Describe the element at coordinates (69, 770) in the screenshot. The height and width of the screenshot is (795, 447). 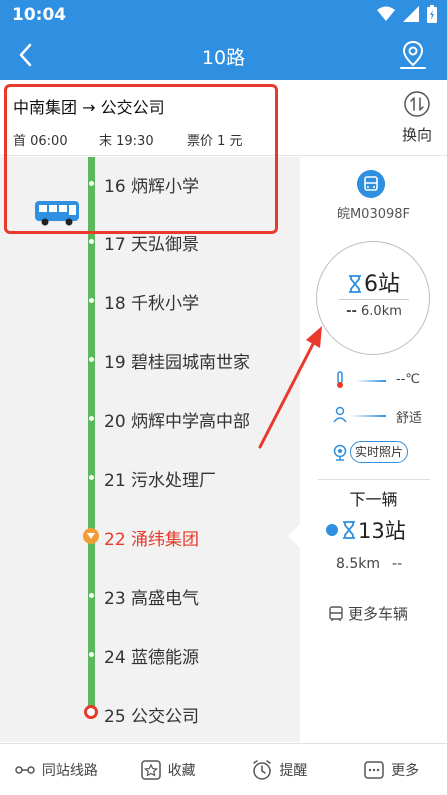
I see `same-station-lines-label: 同站线路` at that location.